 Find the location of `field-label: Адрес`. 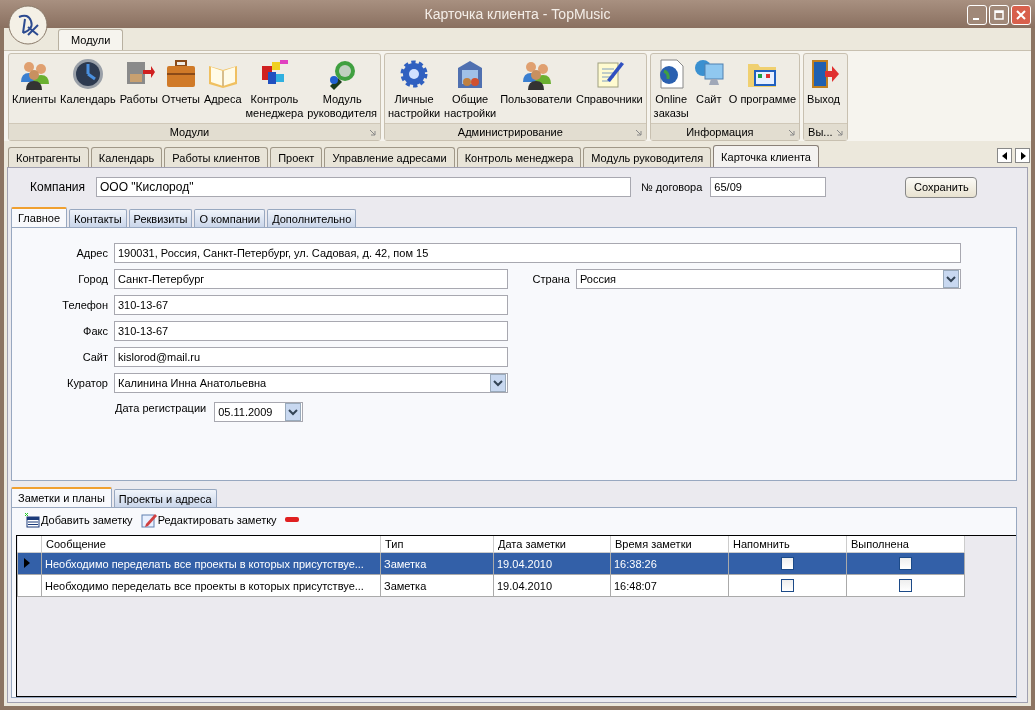

field-label: Адрес is located at coordinates (91, 253).